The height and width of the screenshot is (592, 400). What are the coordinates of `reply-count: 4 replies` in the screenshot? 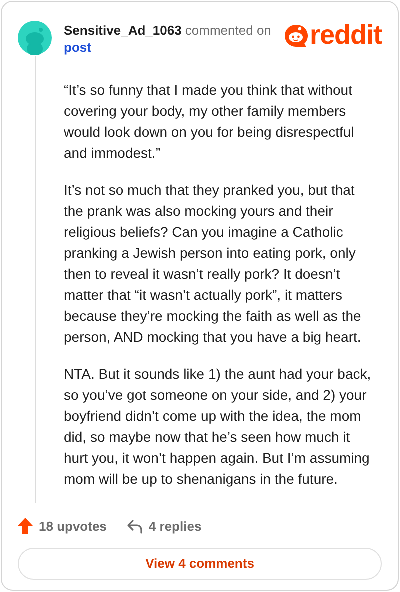 It's located at (175, 527).